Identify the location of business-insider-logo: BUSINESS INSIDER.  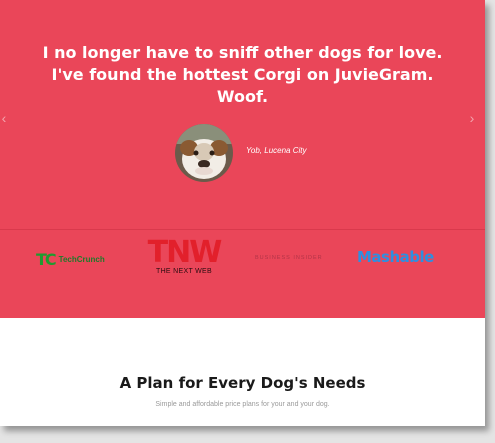
(289, 258).